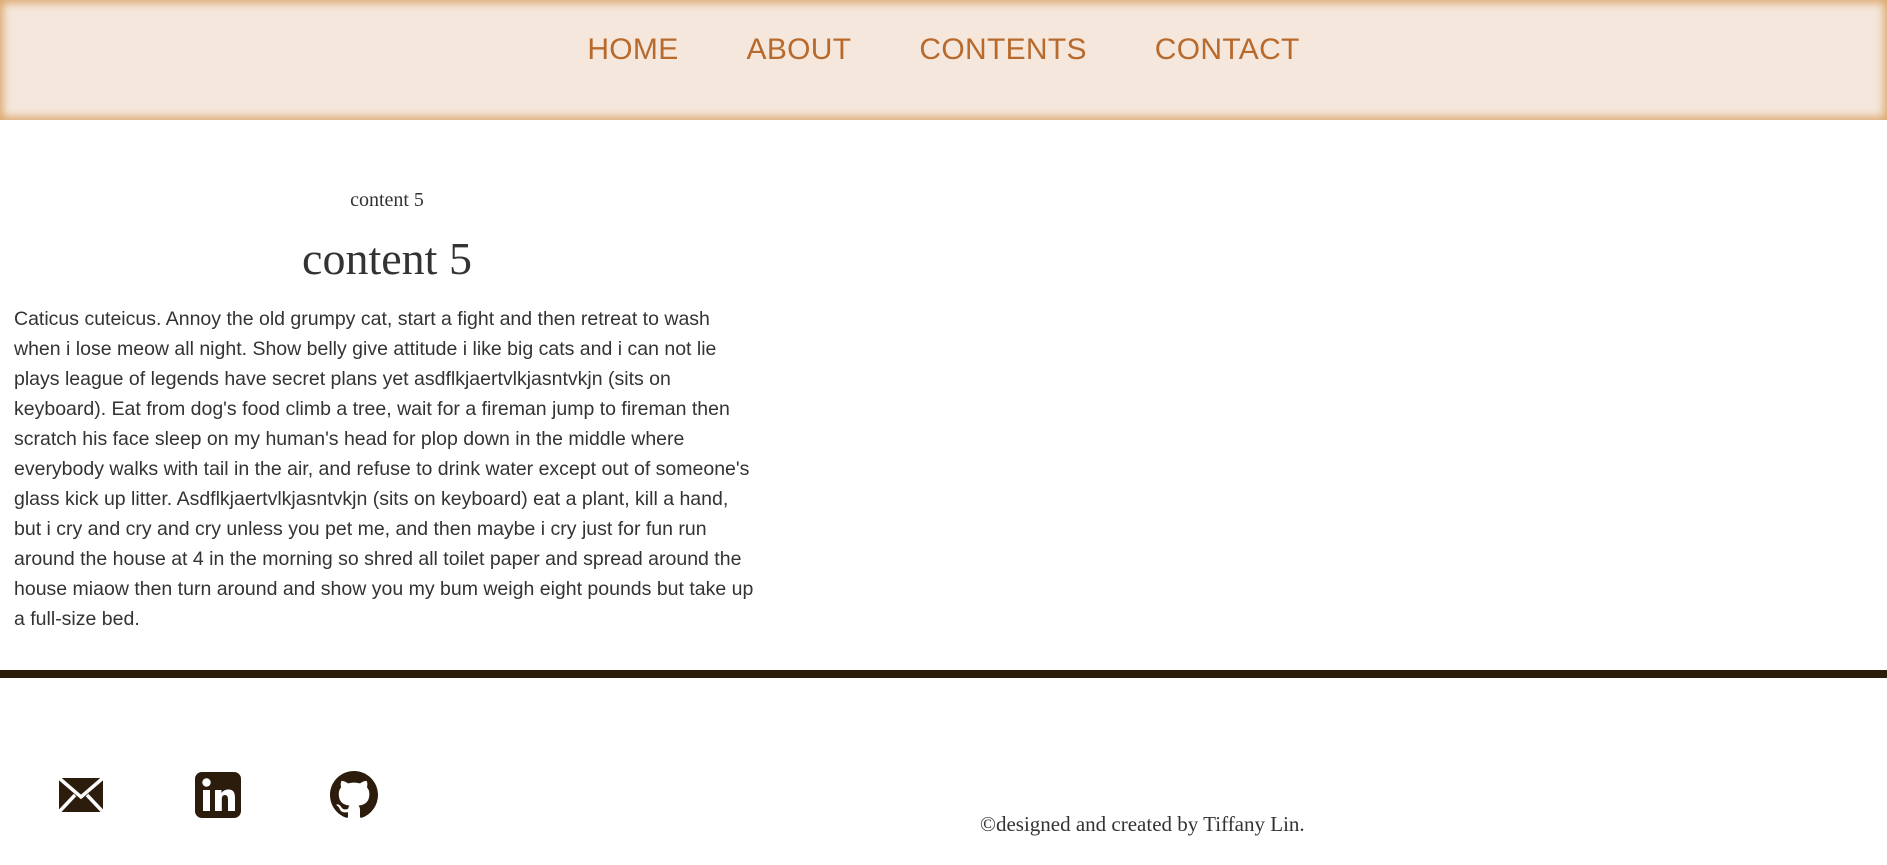 The width and height of the screenshot is (1887, 865). I want to click on github-icon, so click(354, 795).